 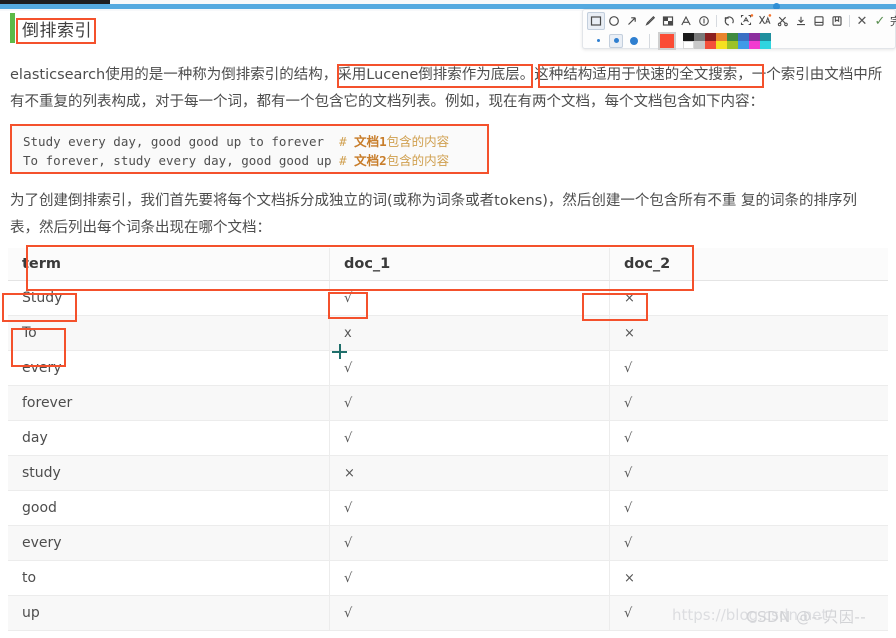 What do you see at coordinates (632, 21) in the screenshot?
I see `arrow-tool` at bounding box center [632, 21].